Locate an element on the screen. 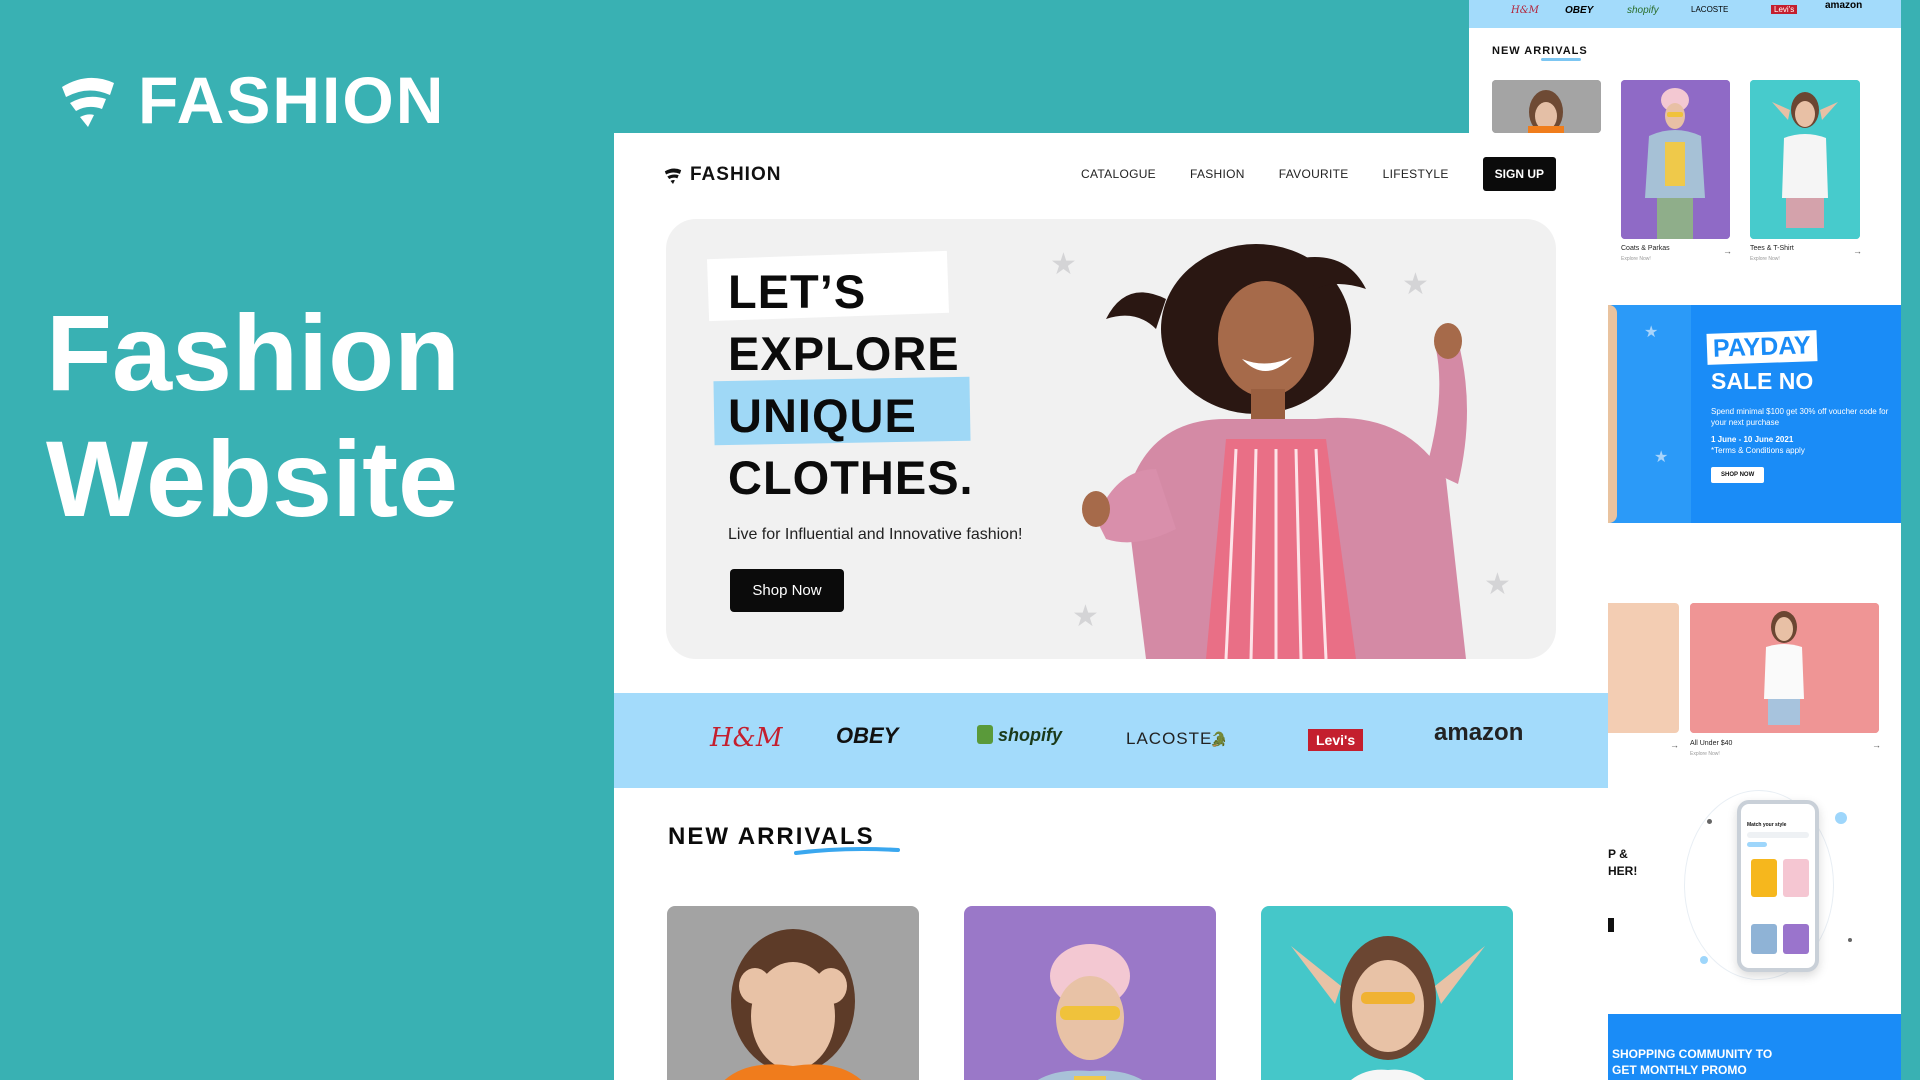  brand-obey-logo: OBEY is located at coordinates (867, 735).